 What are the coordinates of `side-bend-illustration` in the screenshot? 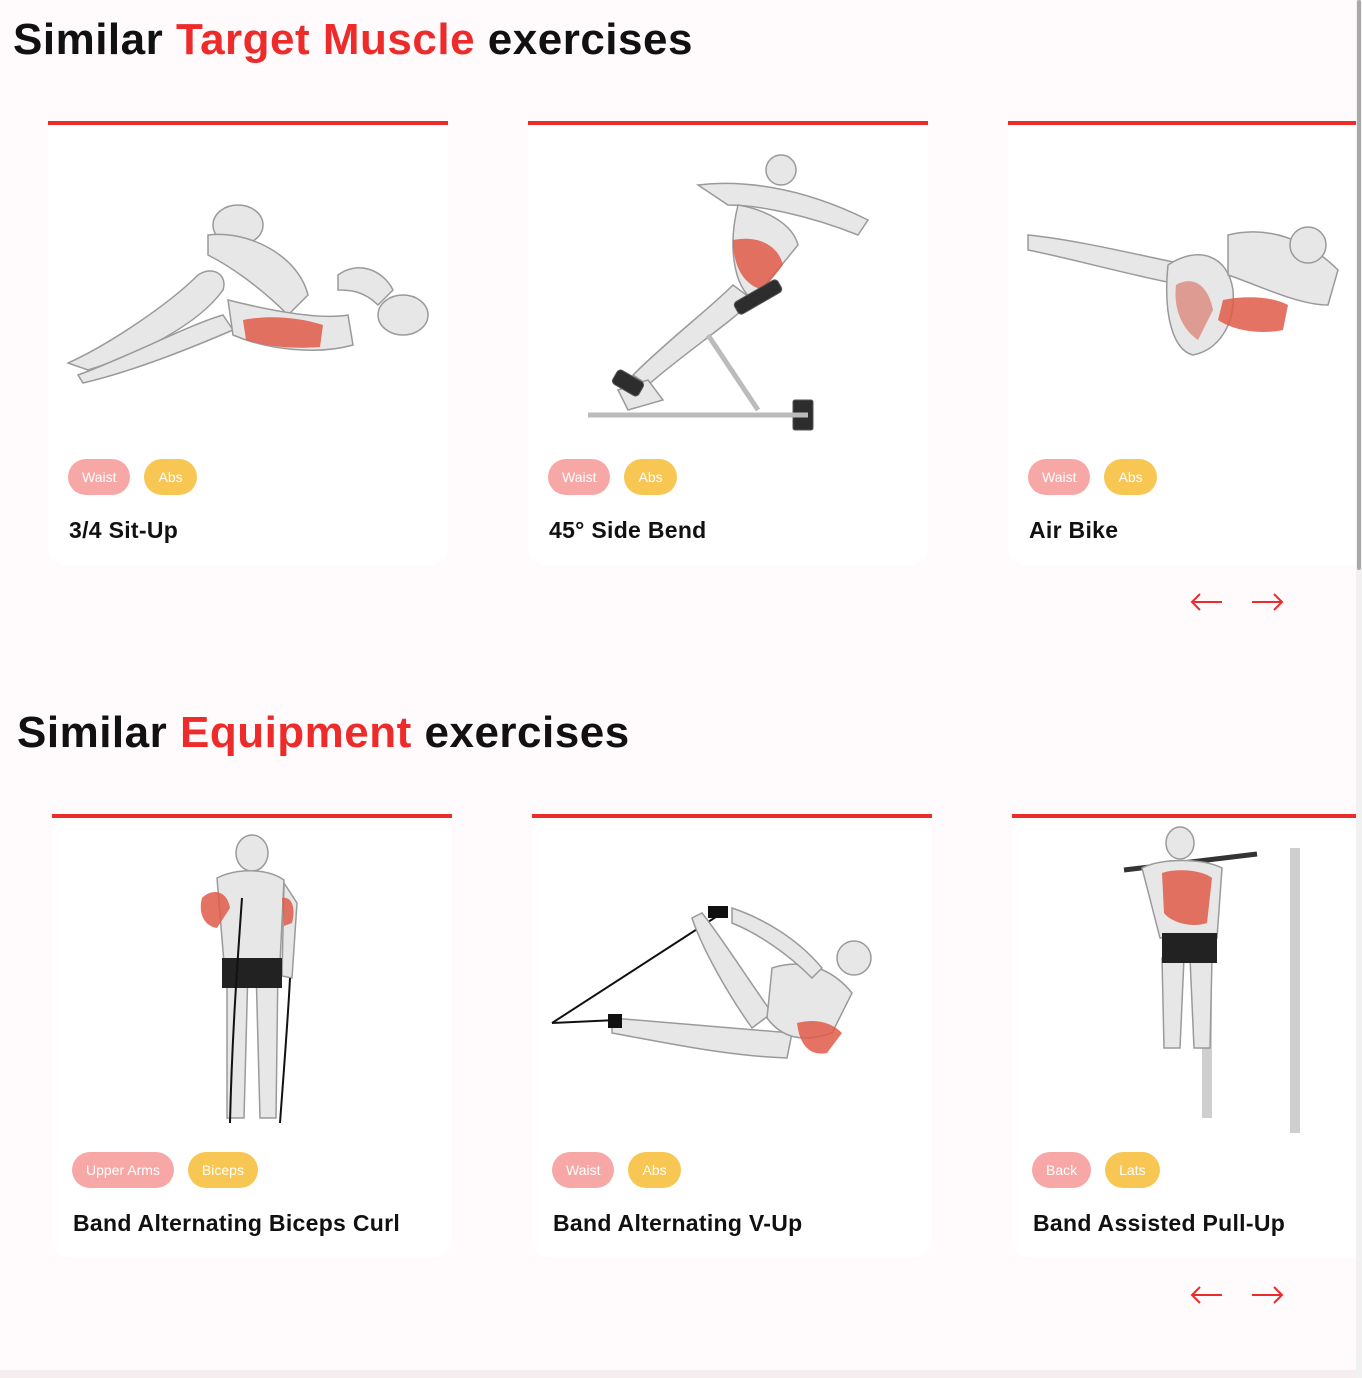 It's located at (728, 285).